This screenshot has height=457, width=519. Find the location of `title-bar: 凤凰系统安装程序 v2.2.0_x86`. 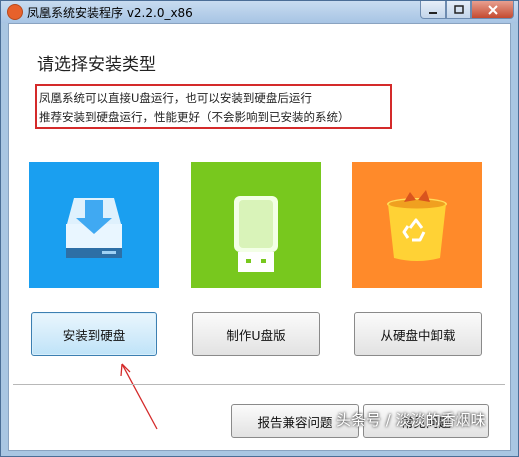

title-bar: 凤凰系统安装程序 v2.2.0_x86 is located at coordinates (259, 12).